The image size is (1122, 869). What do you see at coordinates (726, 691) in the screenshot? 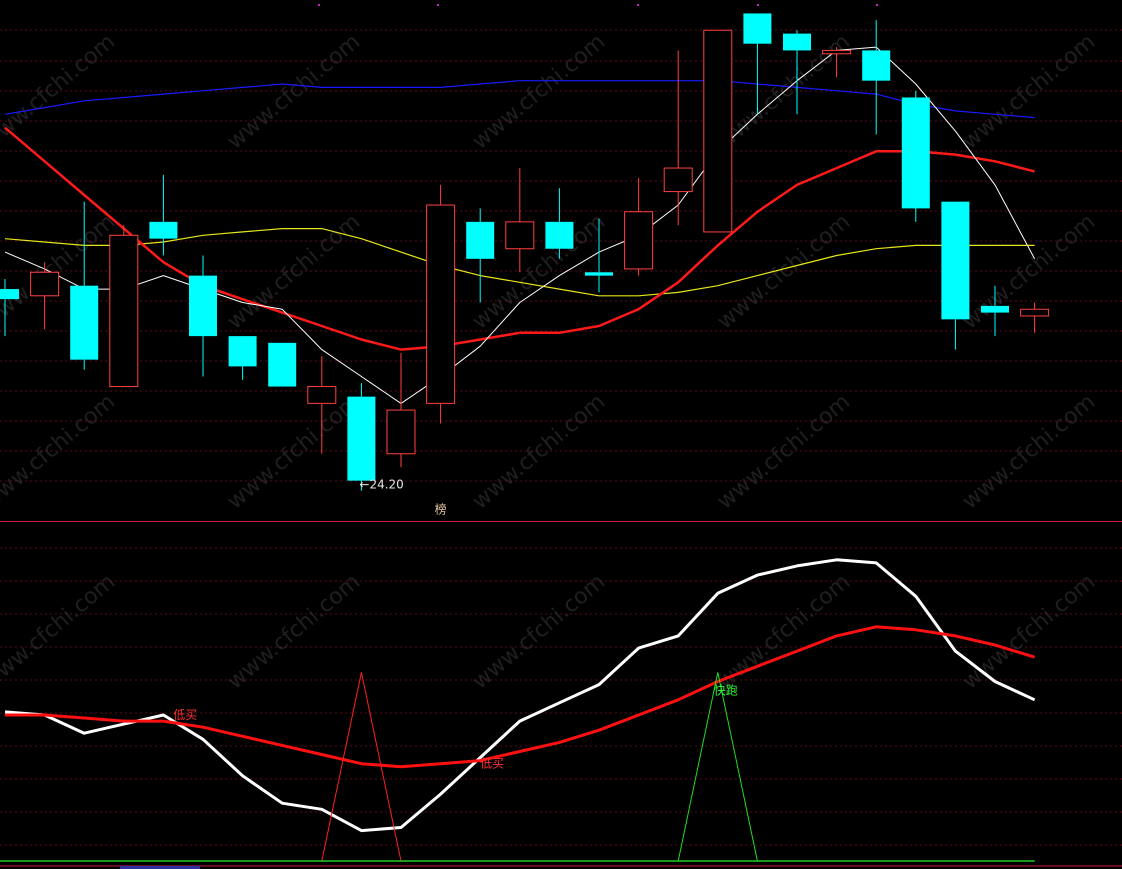
I see `signal-label: 快跑` at bounding box center [726, 691].